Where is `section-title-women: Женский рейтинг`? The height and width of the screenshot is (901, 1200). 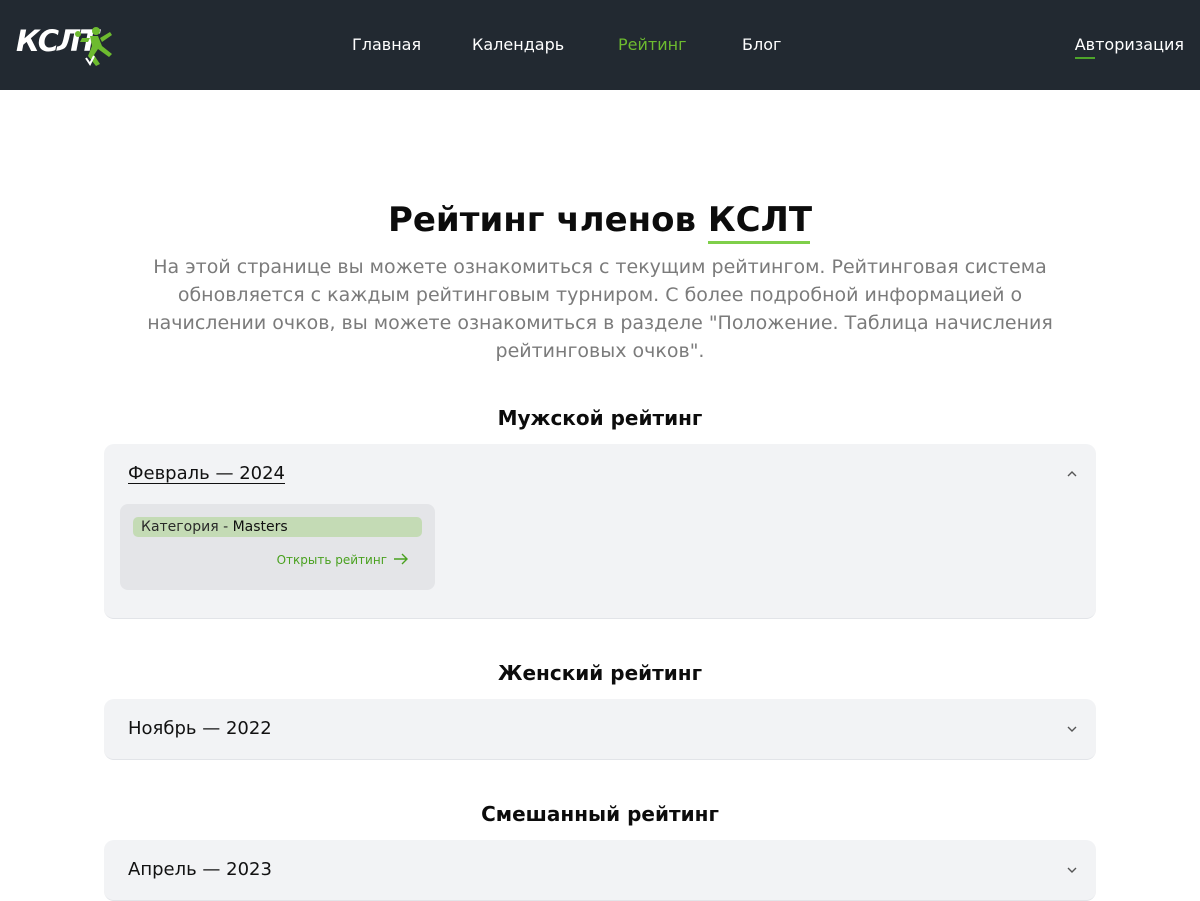 section-title-women: Женский рейтинг is located at coordinates (600, 673).